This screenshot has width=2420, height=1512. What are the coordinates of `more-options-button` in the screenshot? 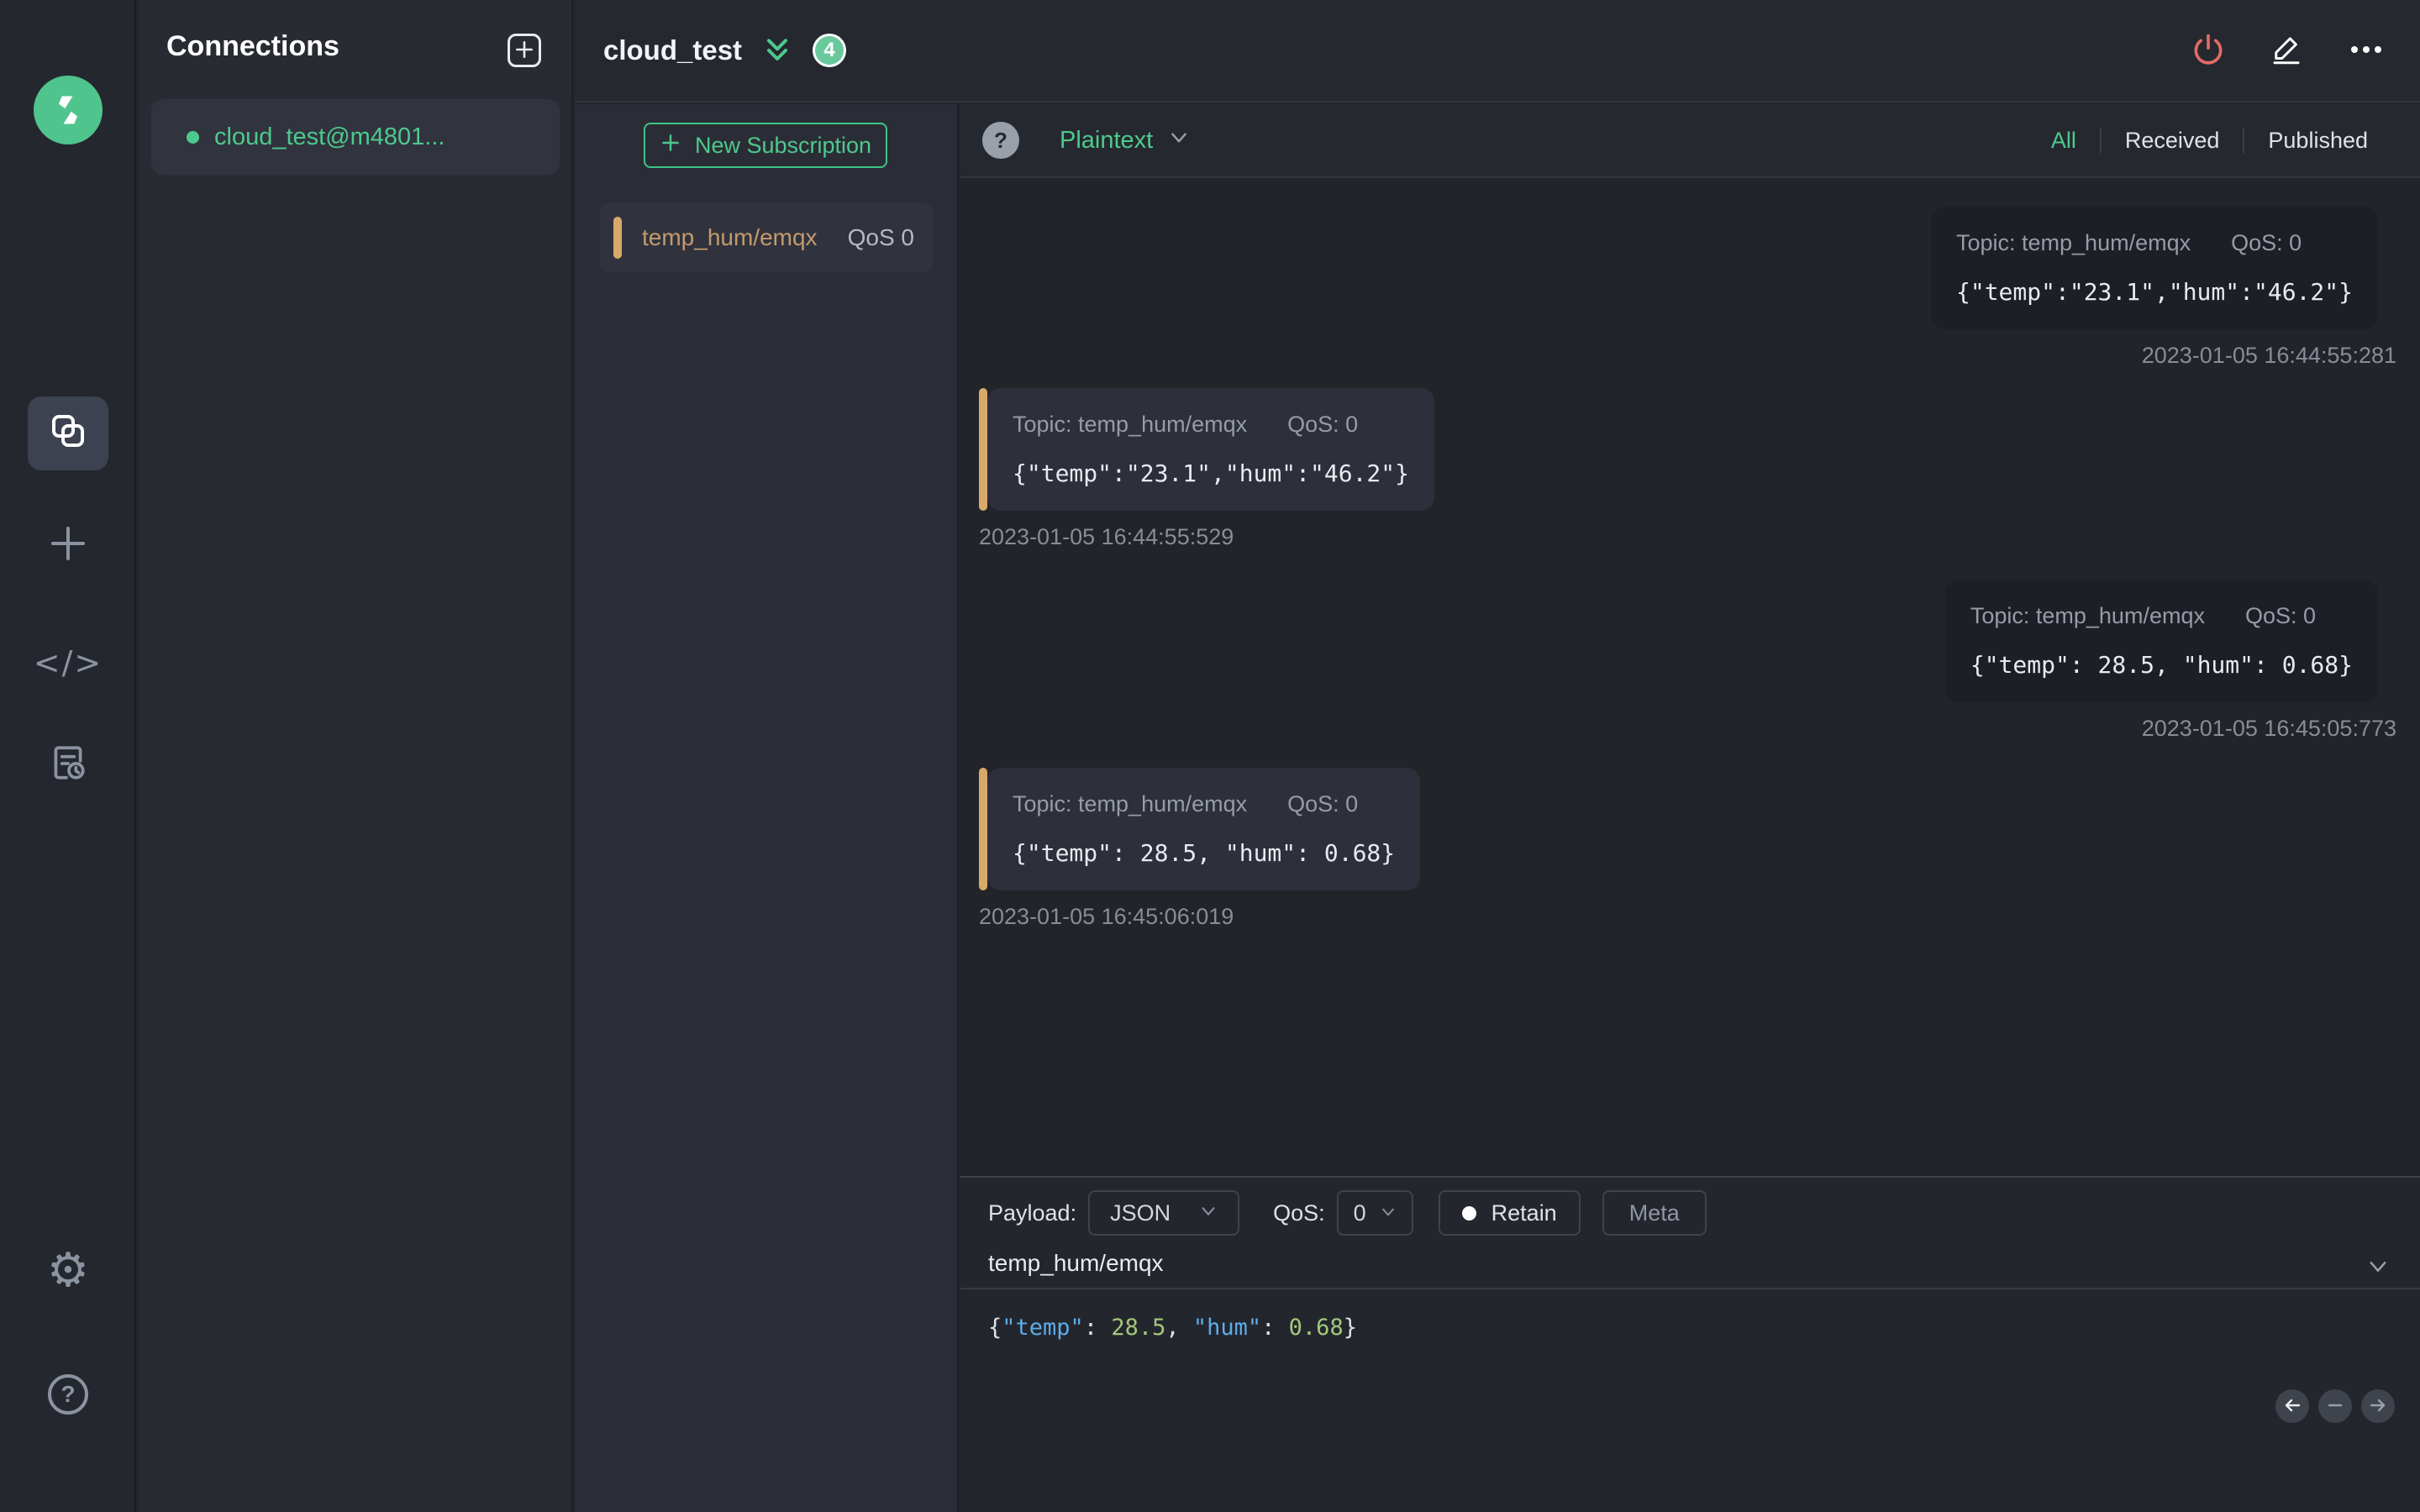 It's located at (2366, 50).